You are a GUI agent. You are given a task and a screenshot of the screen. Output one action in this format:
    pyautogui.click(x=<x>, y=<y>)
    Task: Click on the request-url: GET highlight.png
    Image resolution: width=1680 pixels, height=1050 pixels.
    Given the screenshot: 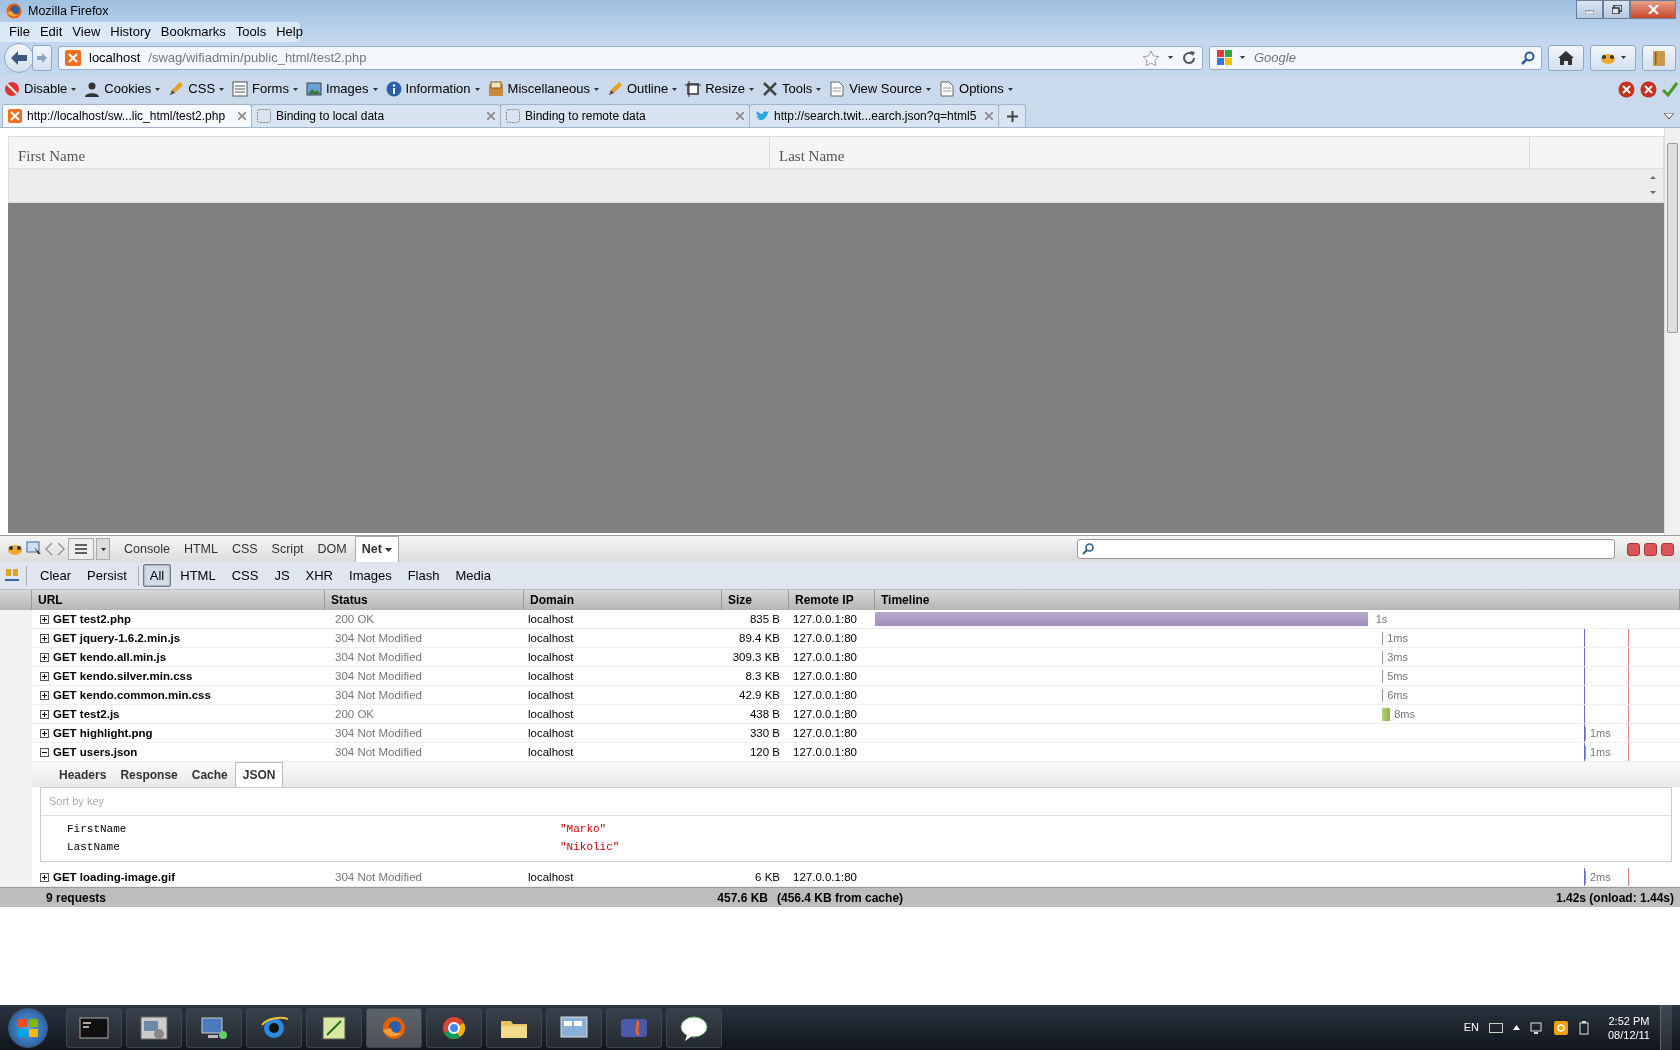 What is the action you would take?
    pyautogui.click(x=103, y=733)
    